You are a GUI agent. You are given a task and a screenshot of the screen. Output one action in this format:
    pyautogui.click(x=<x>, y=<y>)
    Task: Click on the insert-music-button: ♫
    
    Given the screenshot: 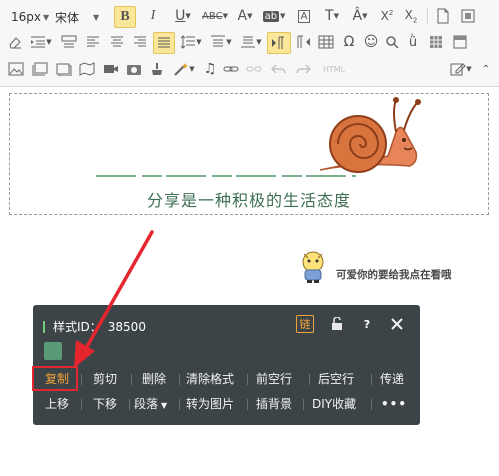 What is the action you would take?
    pyautogui.click(x=210, y=69)
    